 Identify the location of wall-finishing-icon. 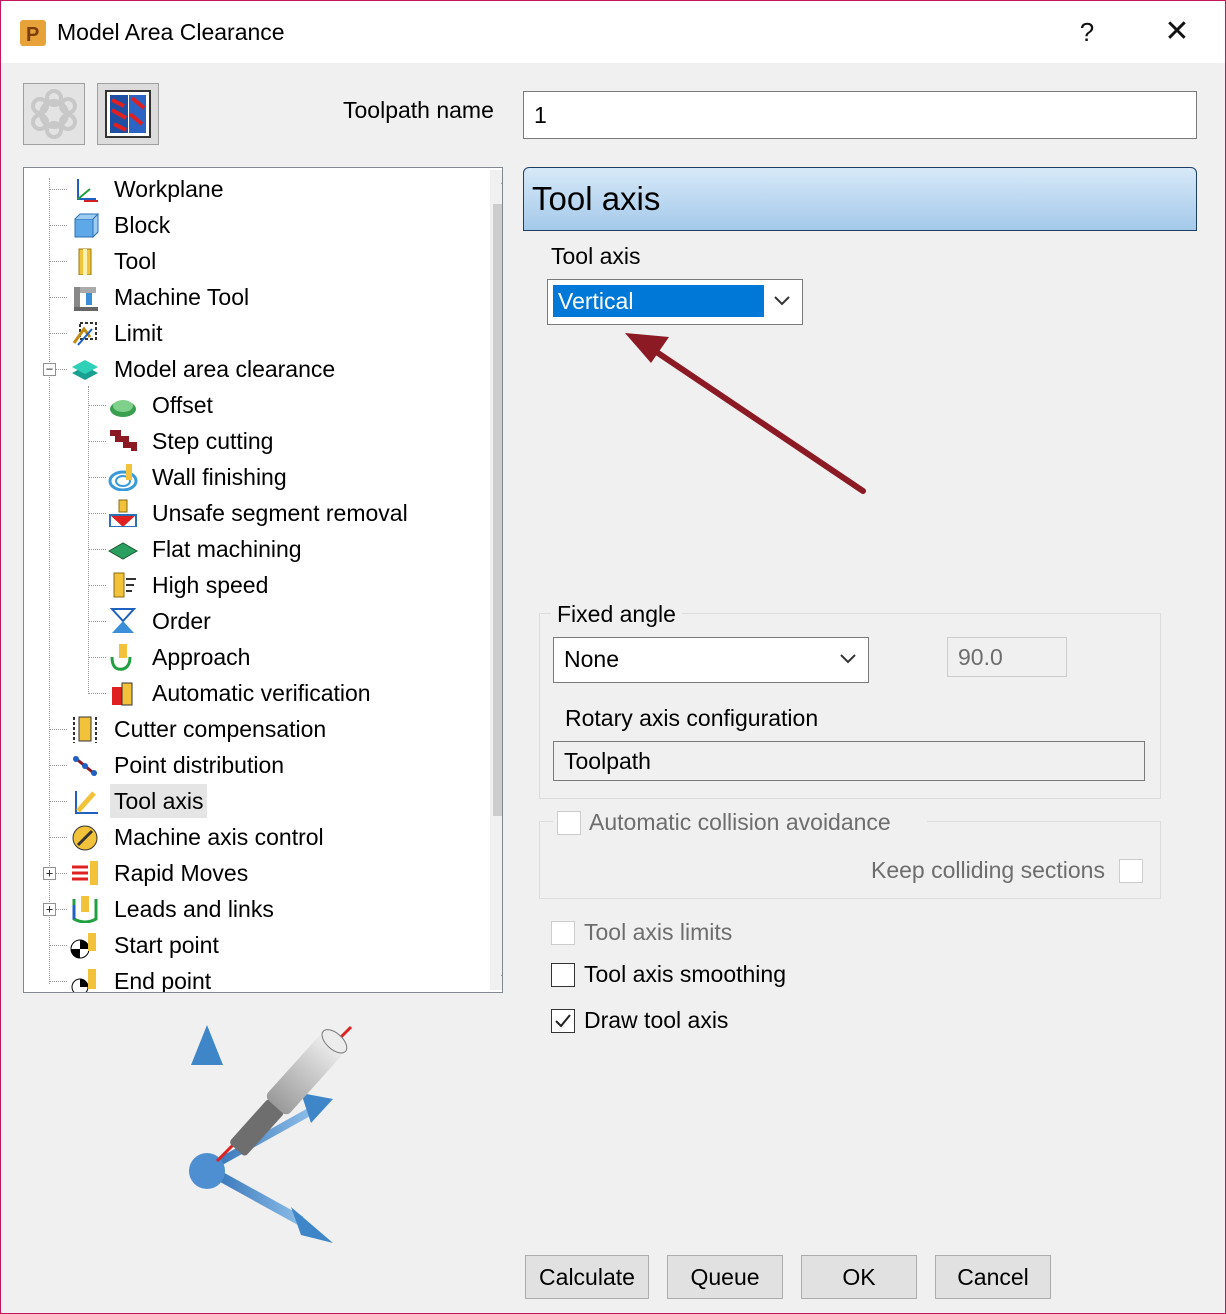
(123, 477).